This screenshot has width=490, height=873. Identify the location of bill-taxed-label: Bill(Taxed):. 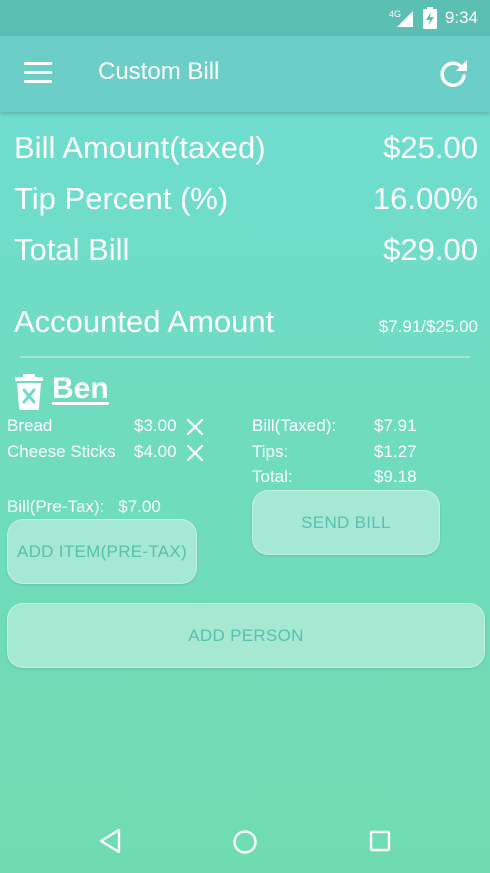
(294, 425).